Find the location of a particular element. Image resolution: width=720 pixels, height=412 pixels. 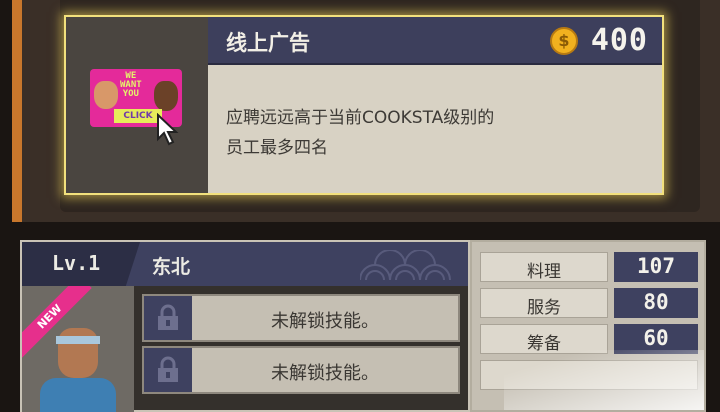

coin-icon: $ is located at coordinates (564, 41).